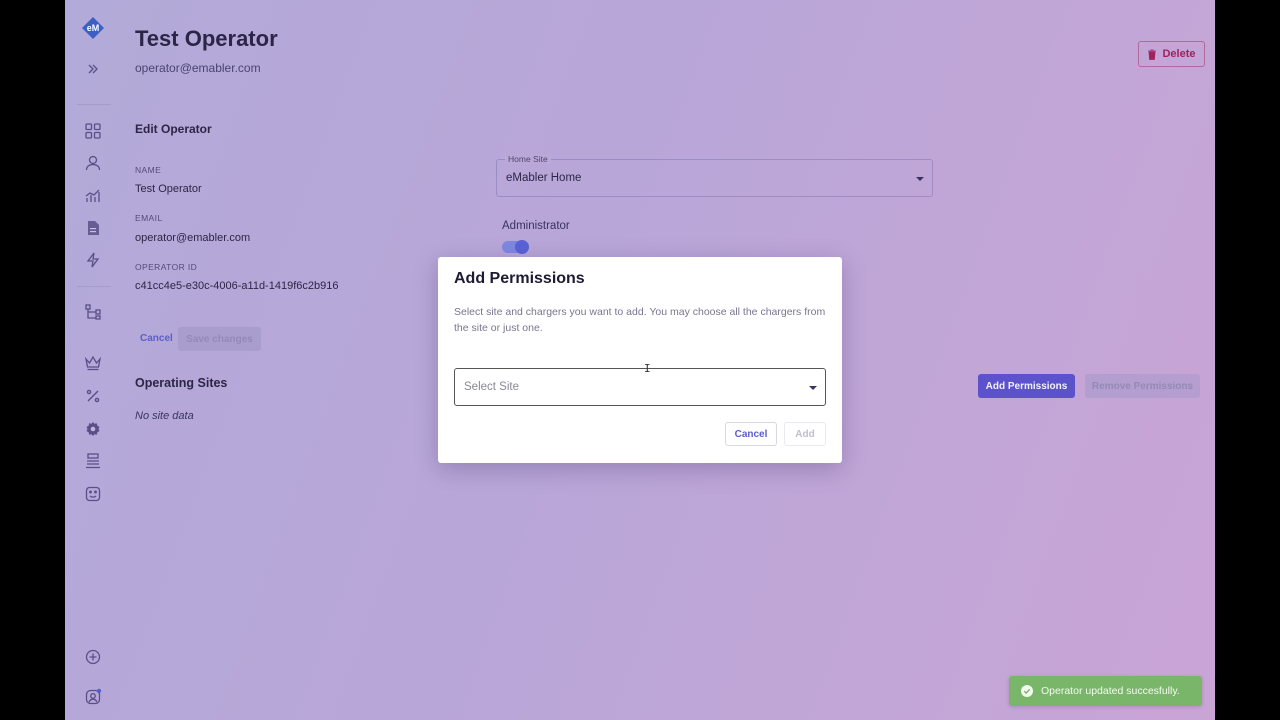 The image size is (1280, 720). Describe the element at coordinates (148, 170) in the screenshot. I see `name-label: NAME` at that location.